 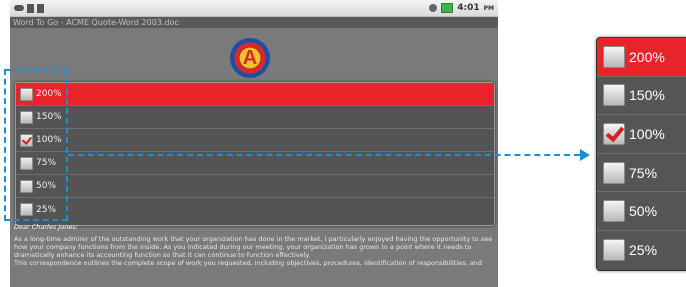 I want to click on usb-icon, so click(x=19, y=8).